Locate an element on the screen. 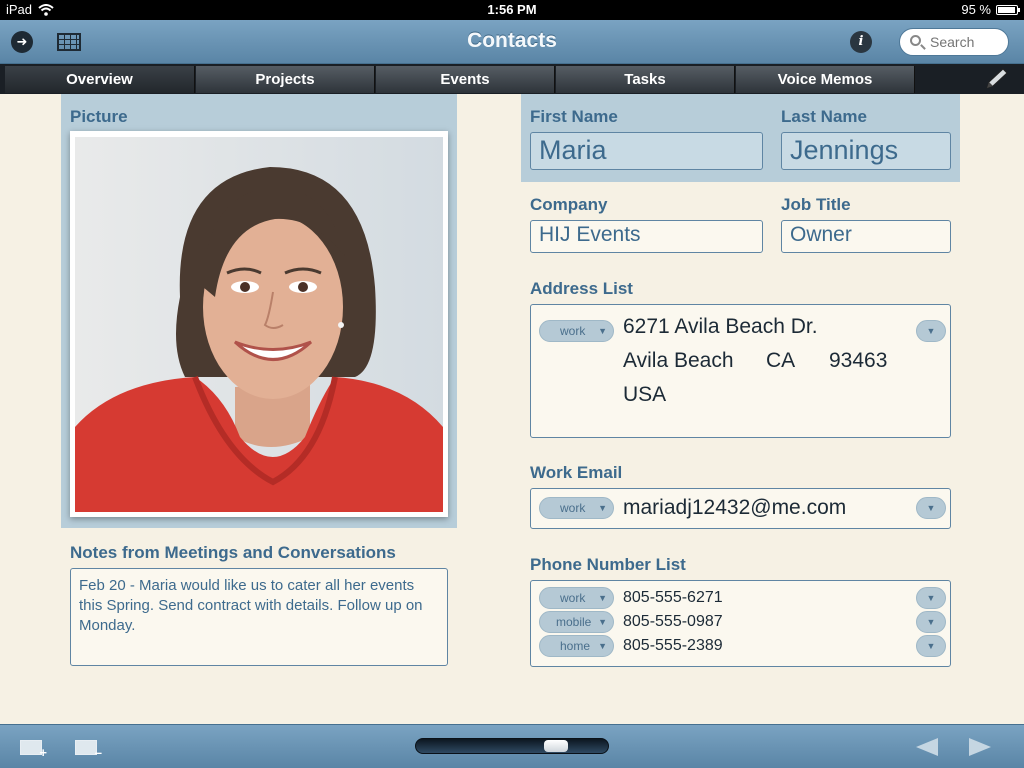  phone-list-label: Phone Number List is located at coordinates (608, 564).